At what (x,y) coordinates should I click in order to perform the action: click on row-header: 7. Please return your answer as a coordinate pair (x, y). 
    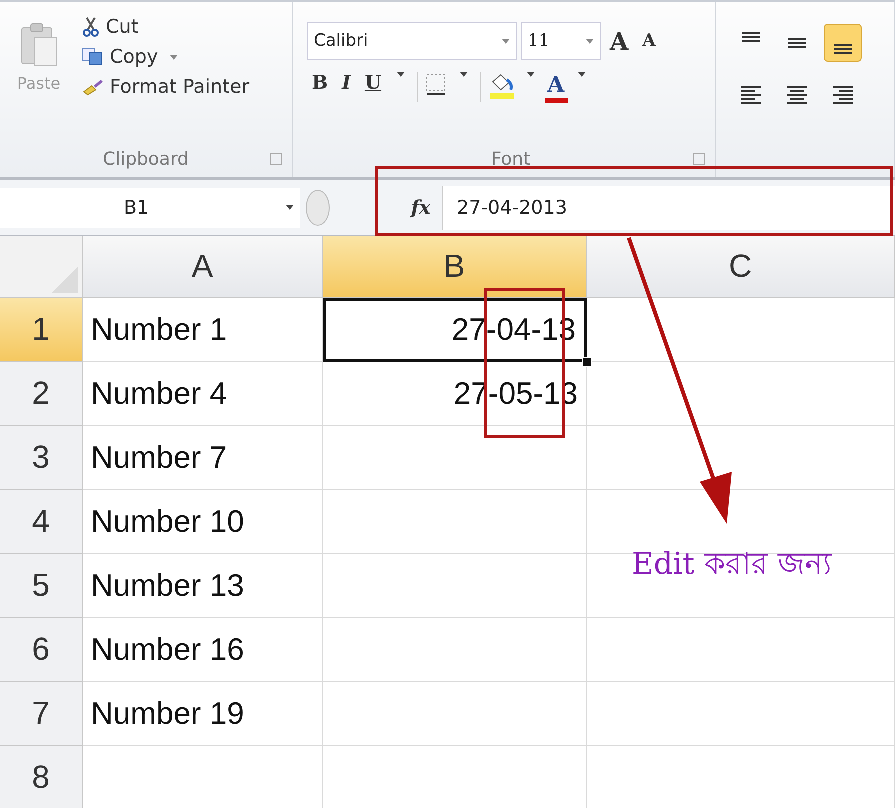
    Looking at the image, I should click on (41, 714).